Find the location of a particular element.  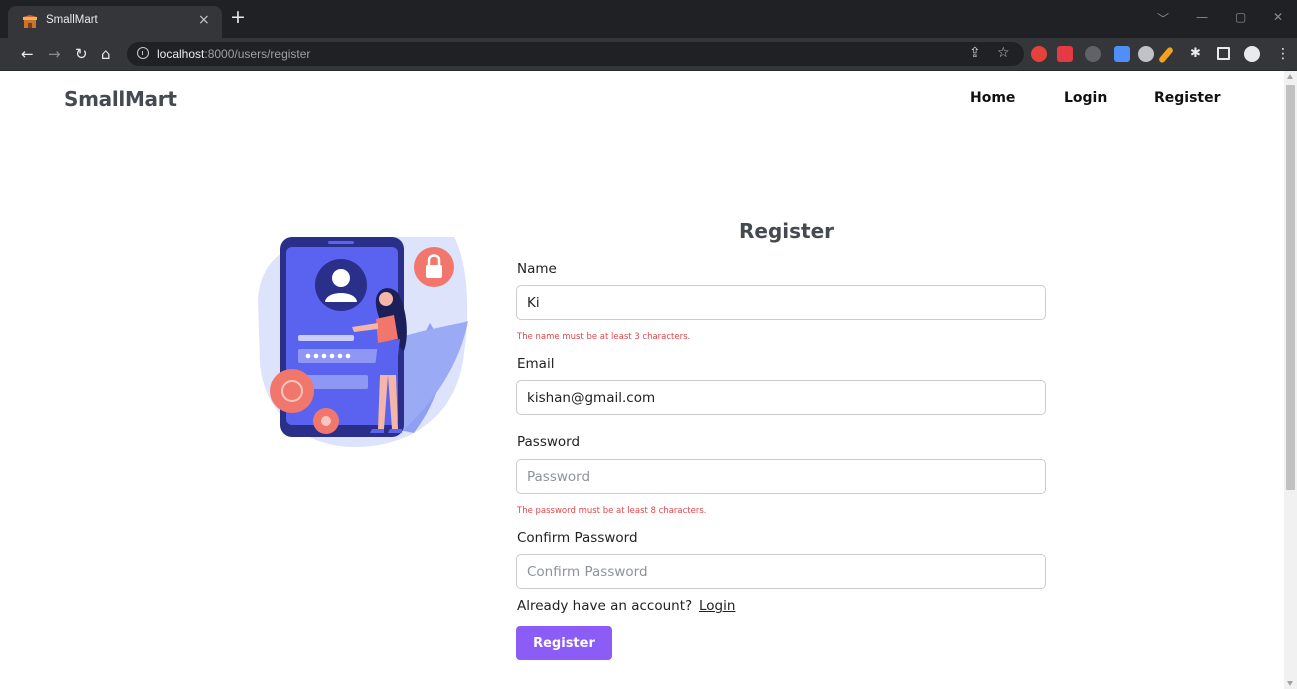

side-panel-icon is located at coordinates (1223, 53).